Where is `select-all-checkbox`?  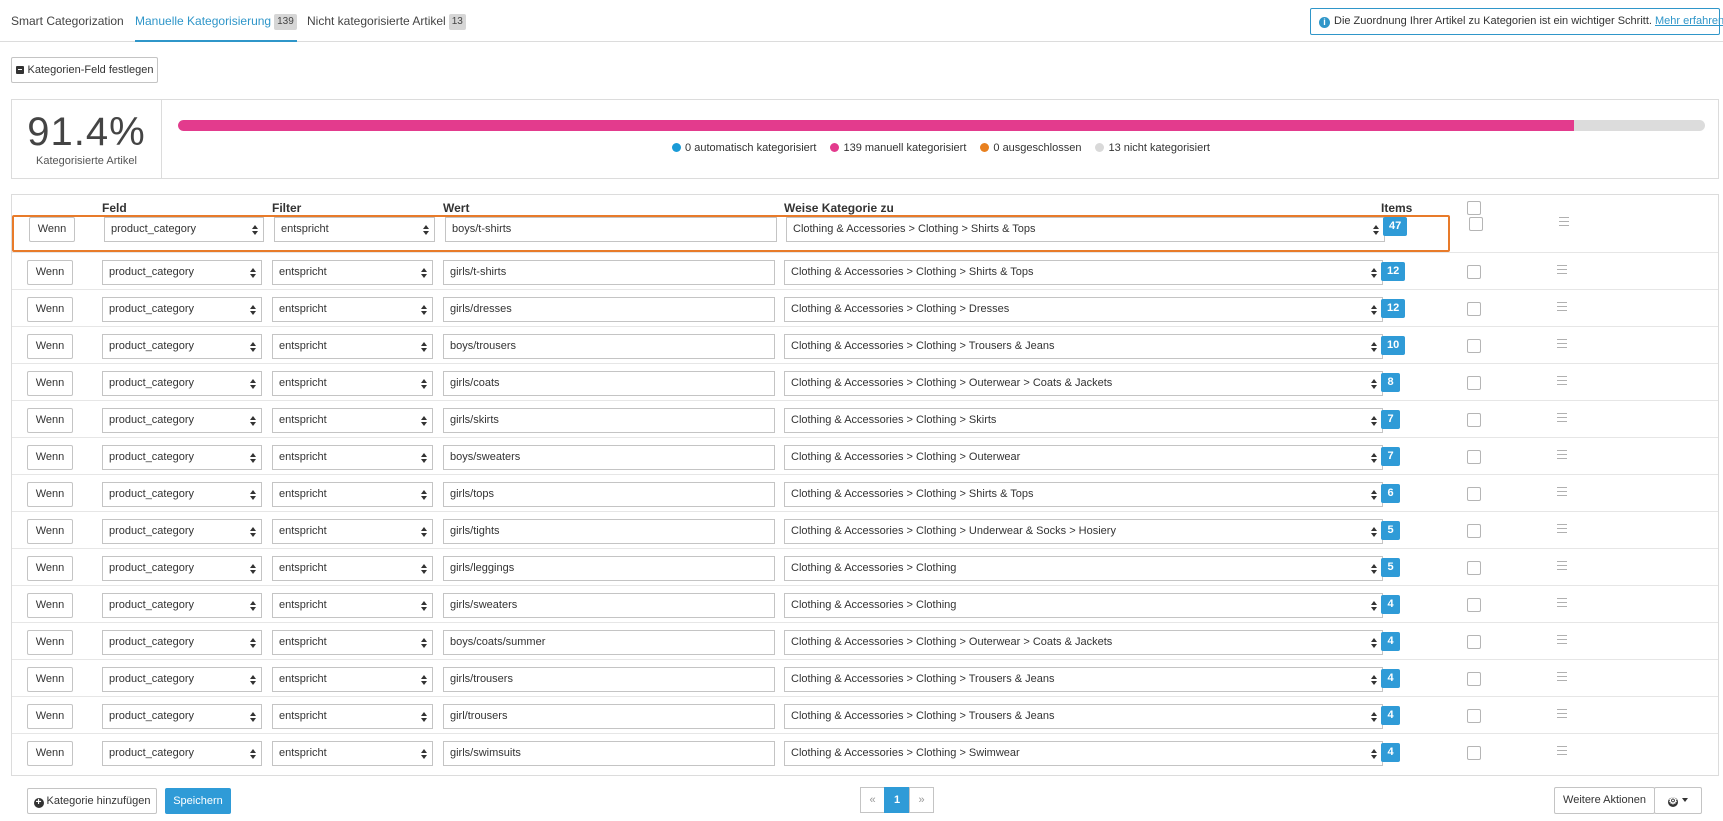
select-all-checkbox is located at coordinates (1474, 208).